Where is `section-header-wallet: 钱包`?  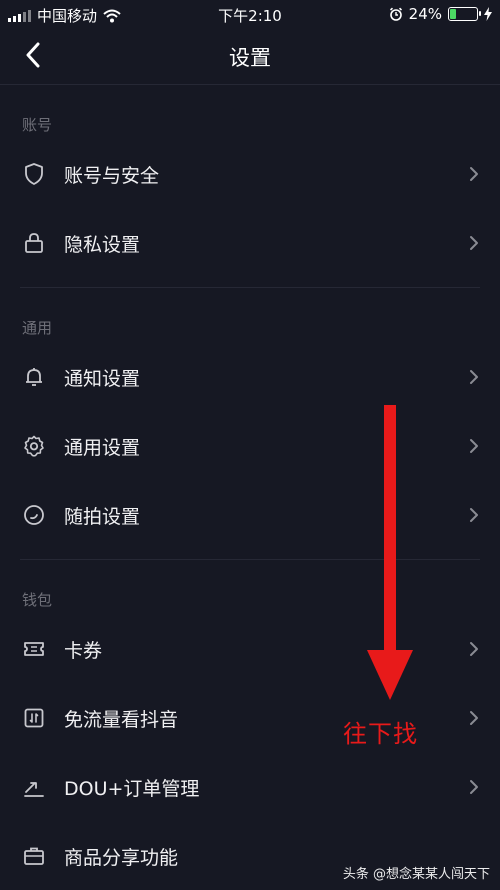 section-header-wallet: 钱包 is located at coordinates (37, 600).